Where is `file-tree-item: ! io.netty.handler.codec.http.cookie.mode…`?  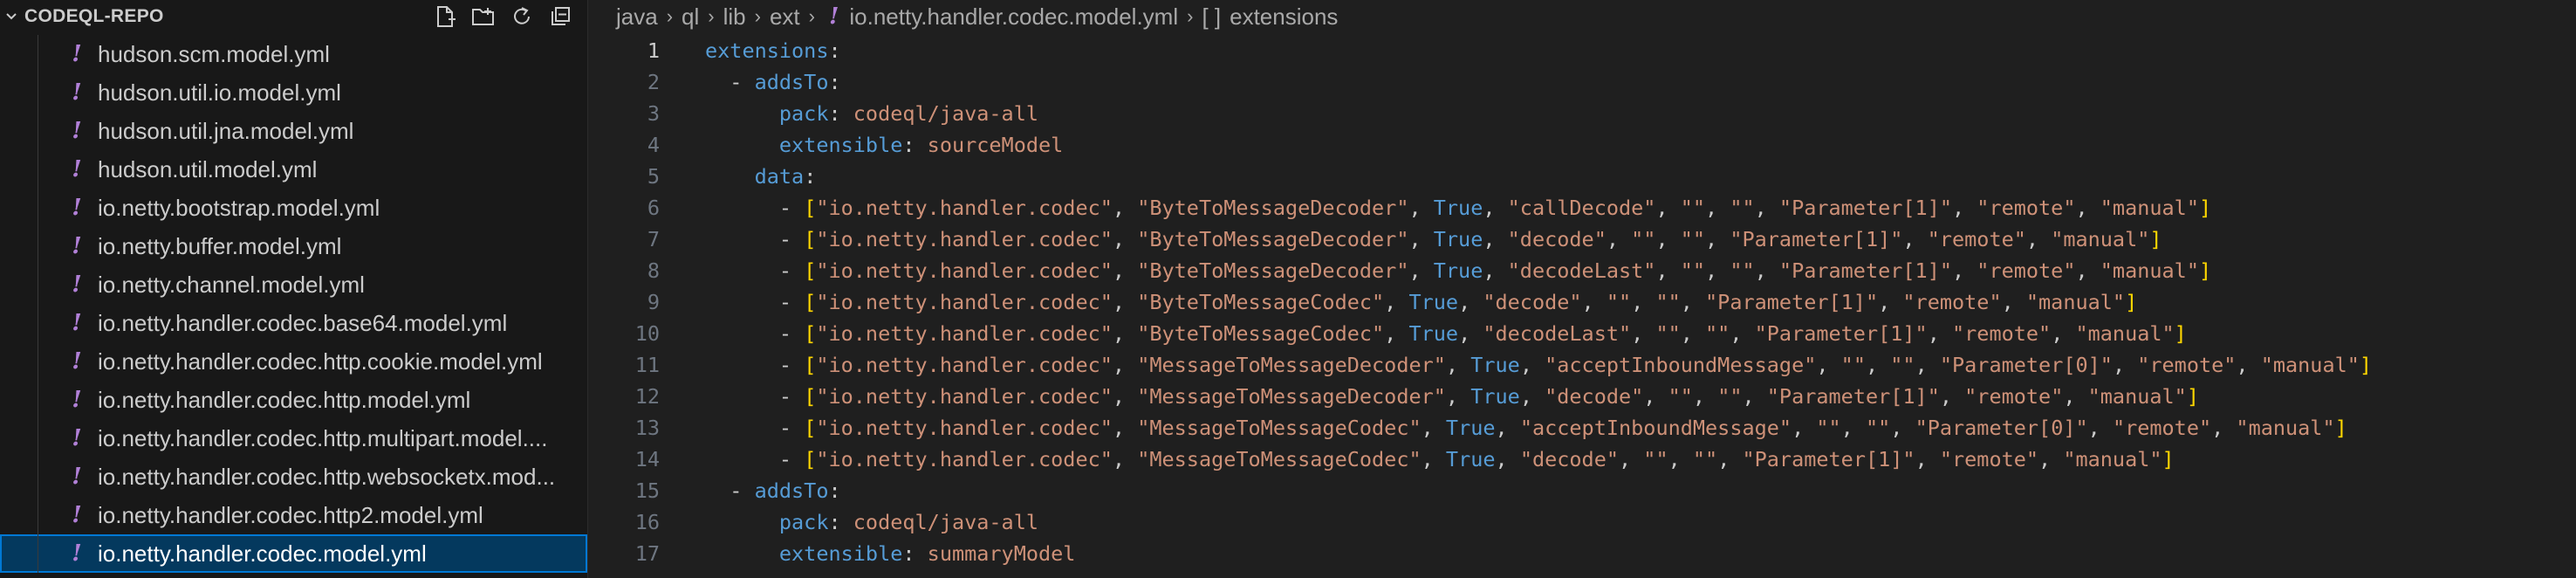
file-tree-item: ! io.netty.handler.codec.http.cookie.mode… is located at coordinates (293, 361).